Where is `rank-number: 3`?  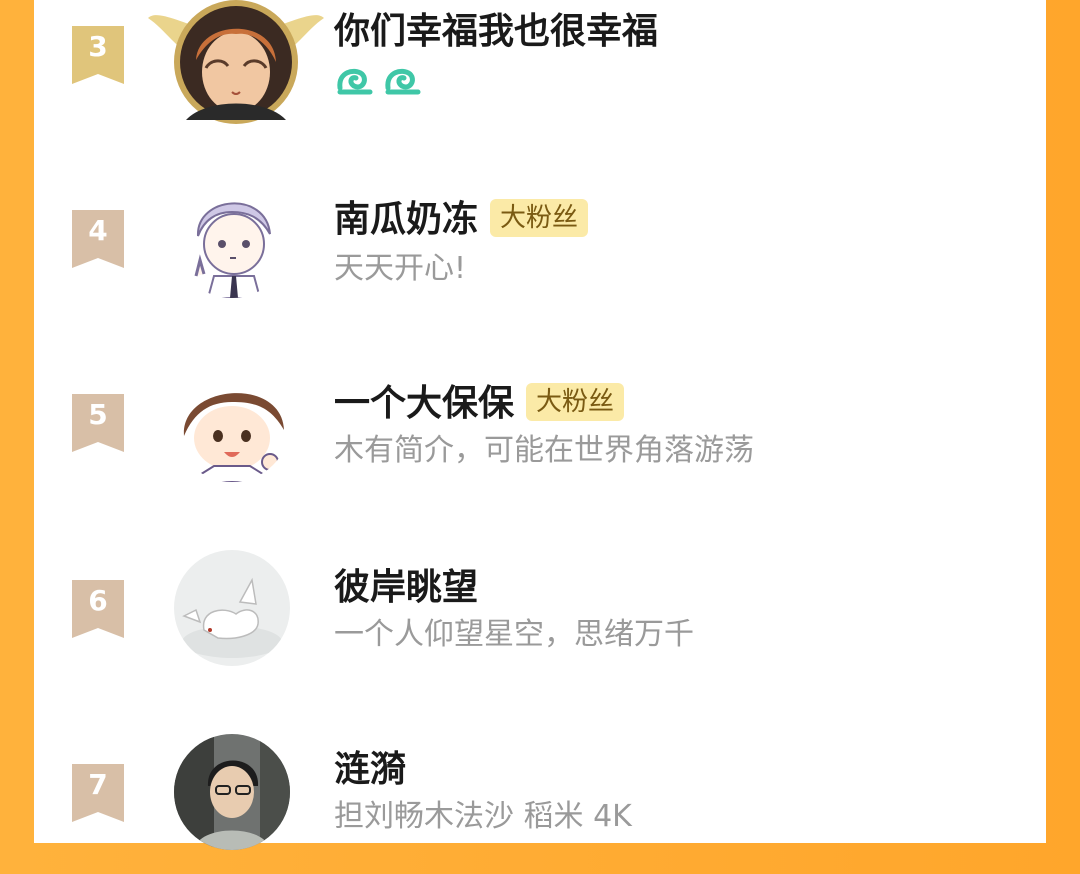 rank-number: 3 is located at coordinates (98, 46).